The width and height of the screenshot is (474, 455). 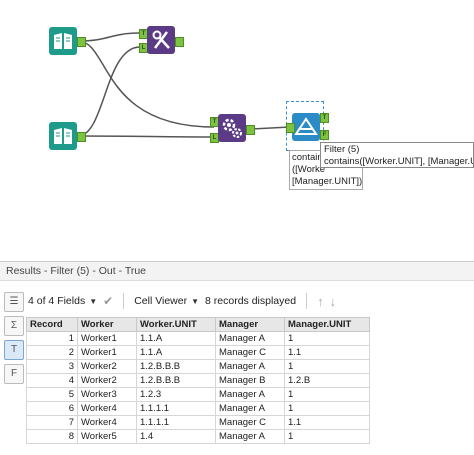 I want to click on false-output-icon: F, so click(x=14, y=374).